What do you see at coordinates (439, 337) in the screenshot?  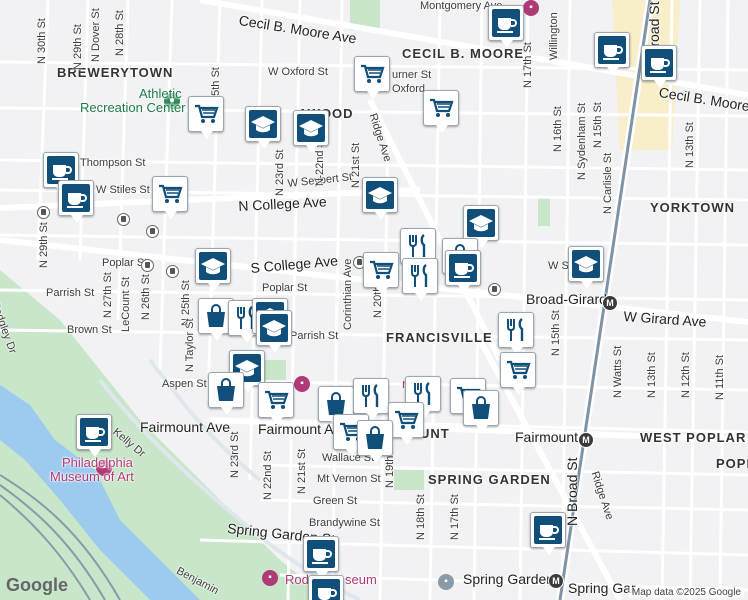 I see `neighborhood-francisville: FRANCISVILLE` at bounding box center [439, 337].